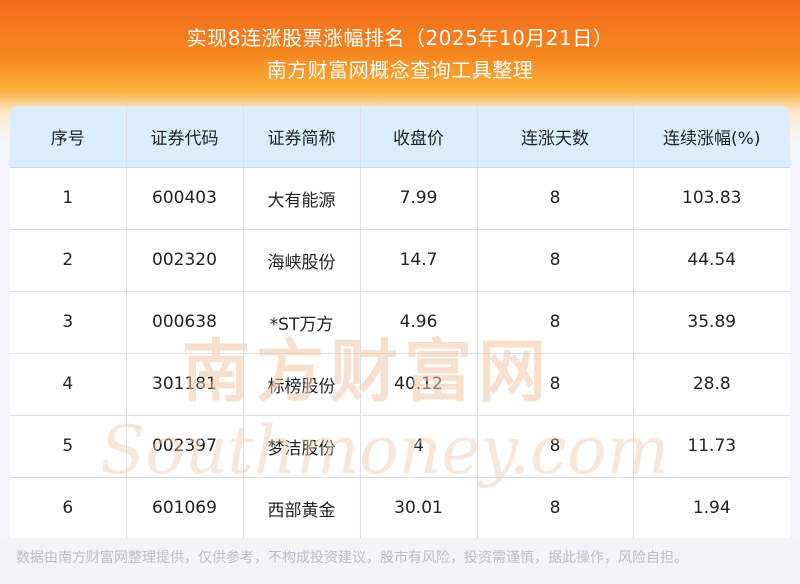 The image size is (800, 584). I want to click on column-header-code: 证券代码, so click(185, 137).